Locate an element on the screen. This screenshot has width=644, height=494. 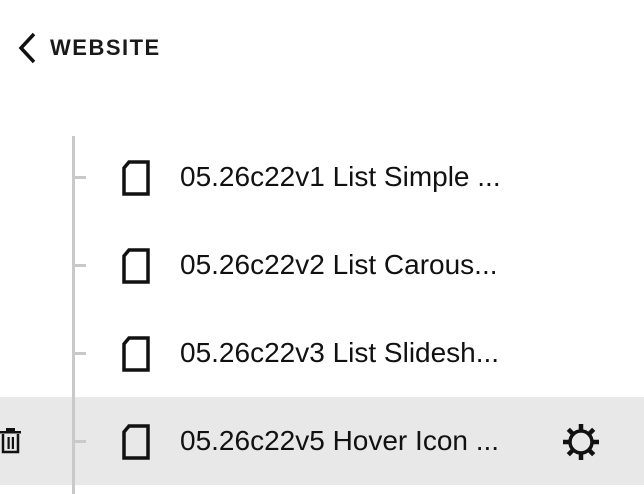
back-link-label: WEBSITE is located at coordinates (105, 47).